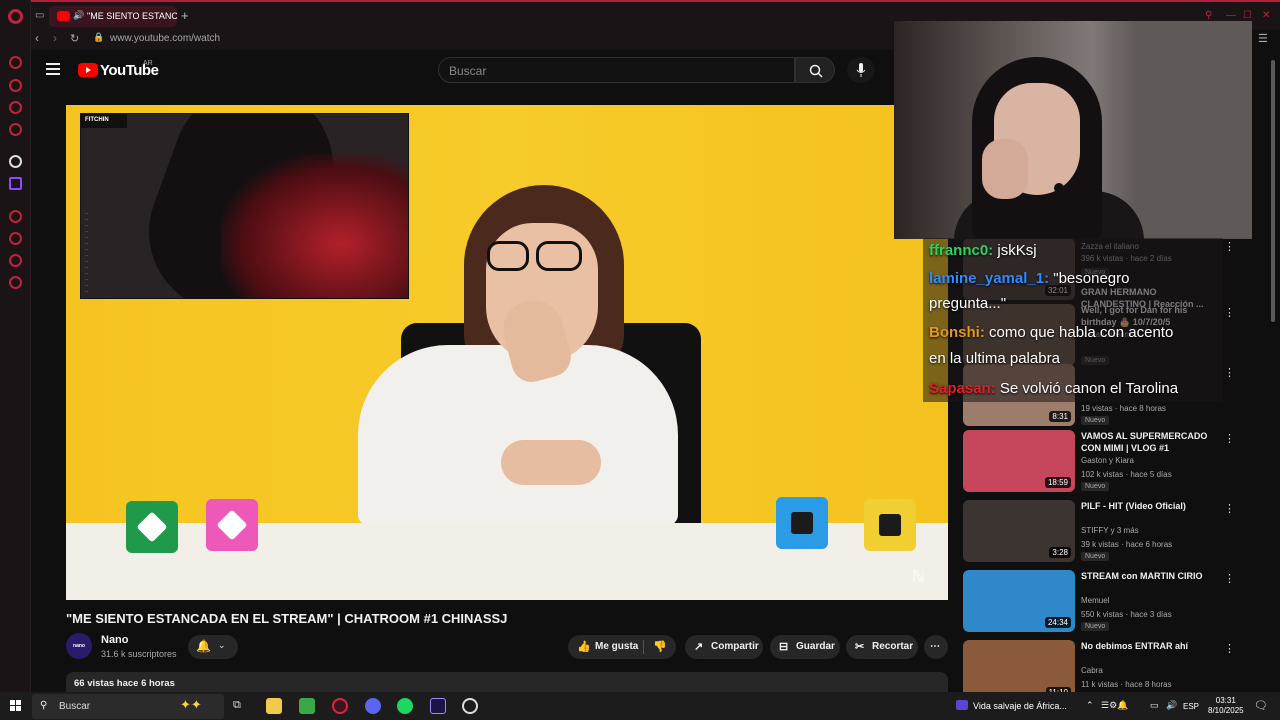 The width and height of the screenshot is (1280, 720). I want to click on settings-gear-icon, so click(15, 282).